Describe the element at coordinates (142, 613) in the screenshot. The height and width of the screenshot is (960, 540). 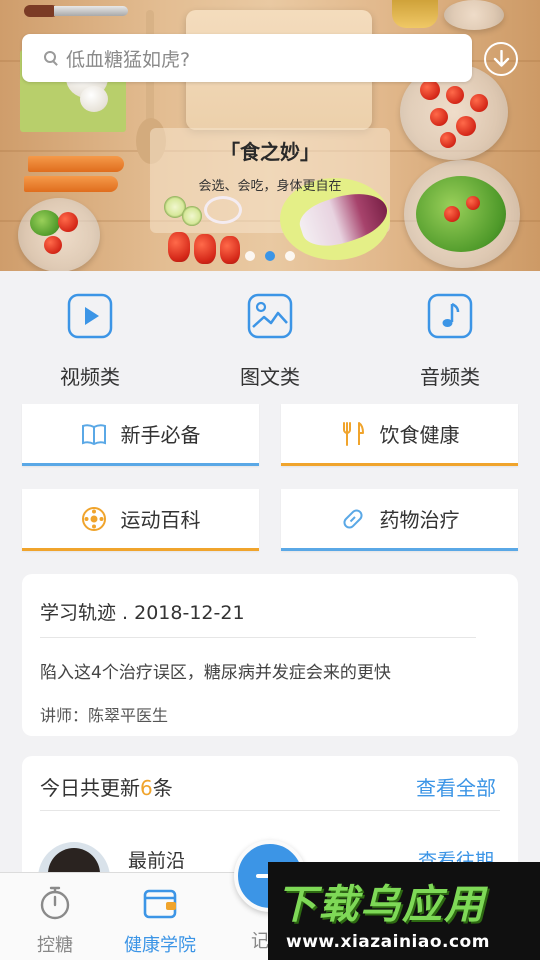
I see `study-track-title: 学习轨迹 . 2018-12-21` at that location.